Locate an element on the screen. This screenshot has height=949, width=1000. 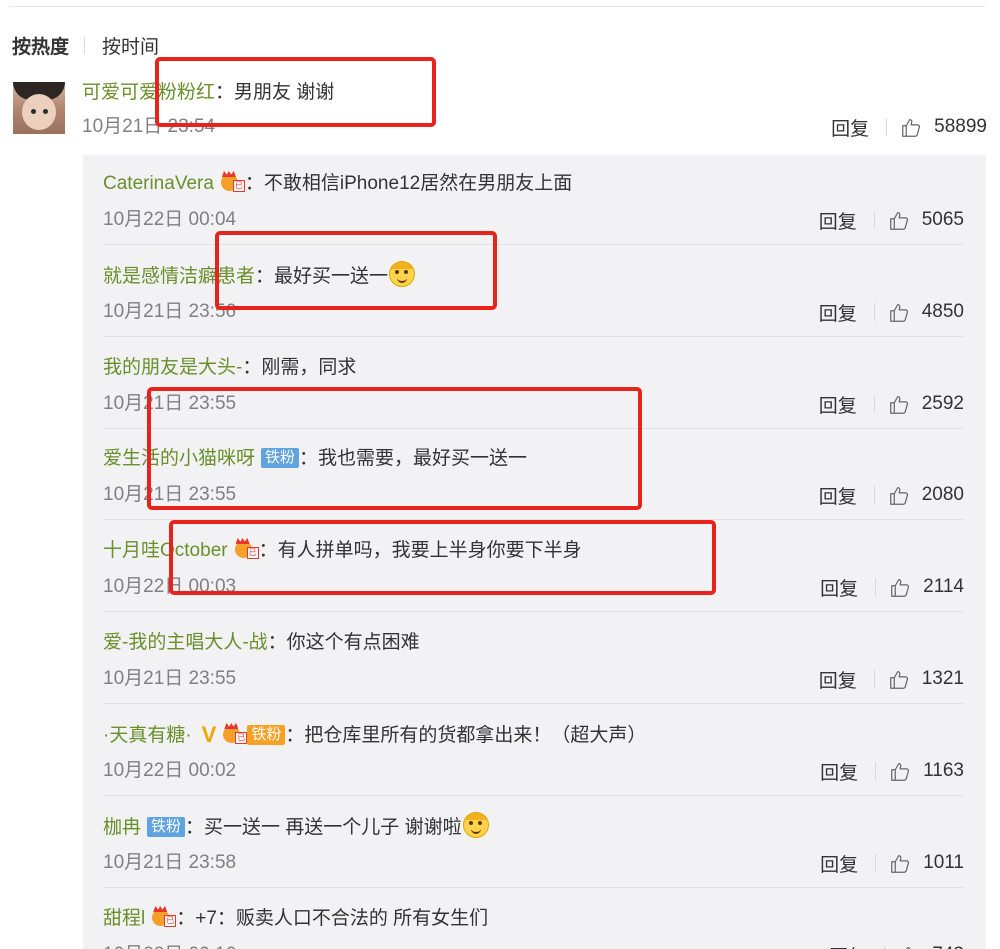
reply-meta: 10月21日 23:55 回复 2592 is located at coordinates (533, 404).